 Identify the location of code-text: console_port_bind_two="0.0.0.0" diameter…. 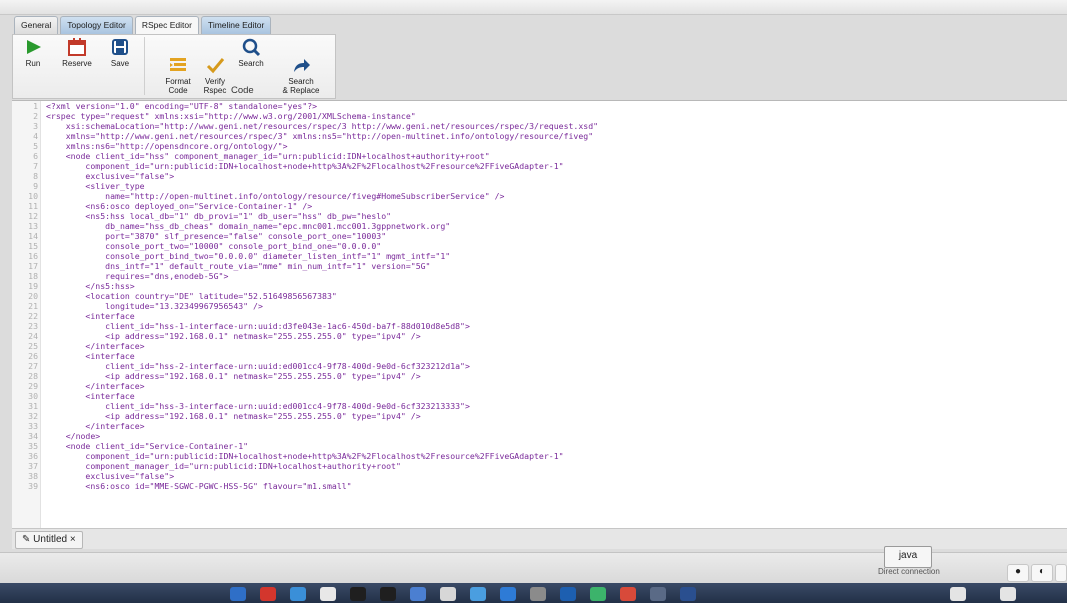
(248, 256).